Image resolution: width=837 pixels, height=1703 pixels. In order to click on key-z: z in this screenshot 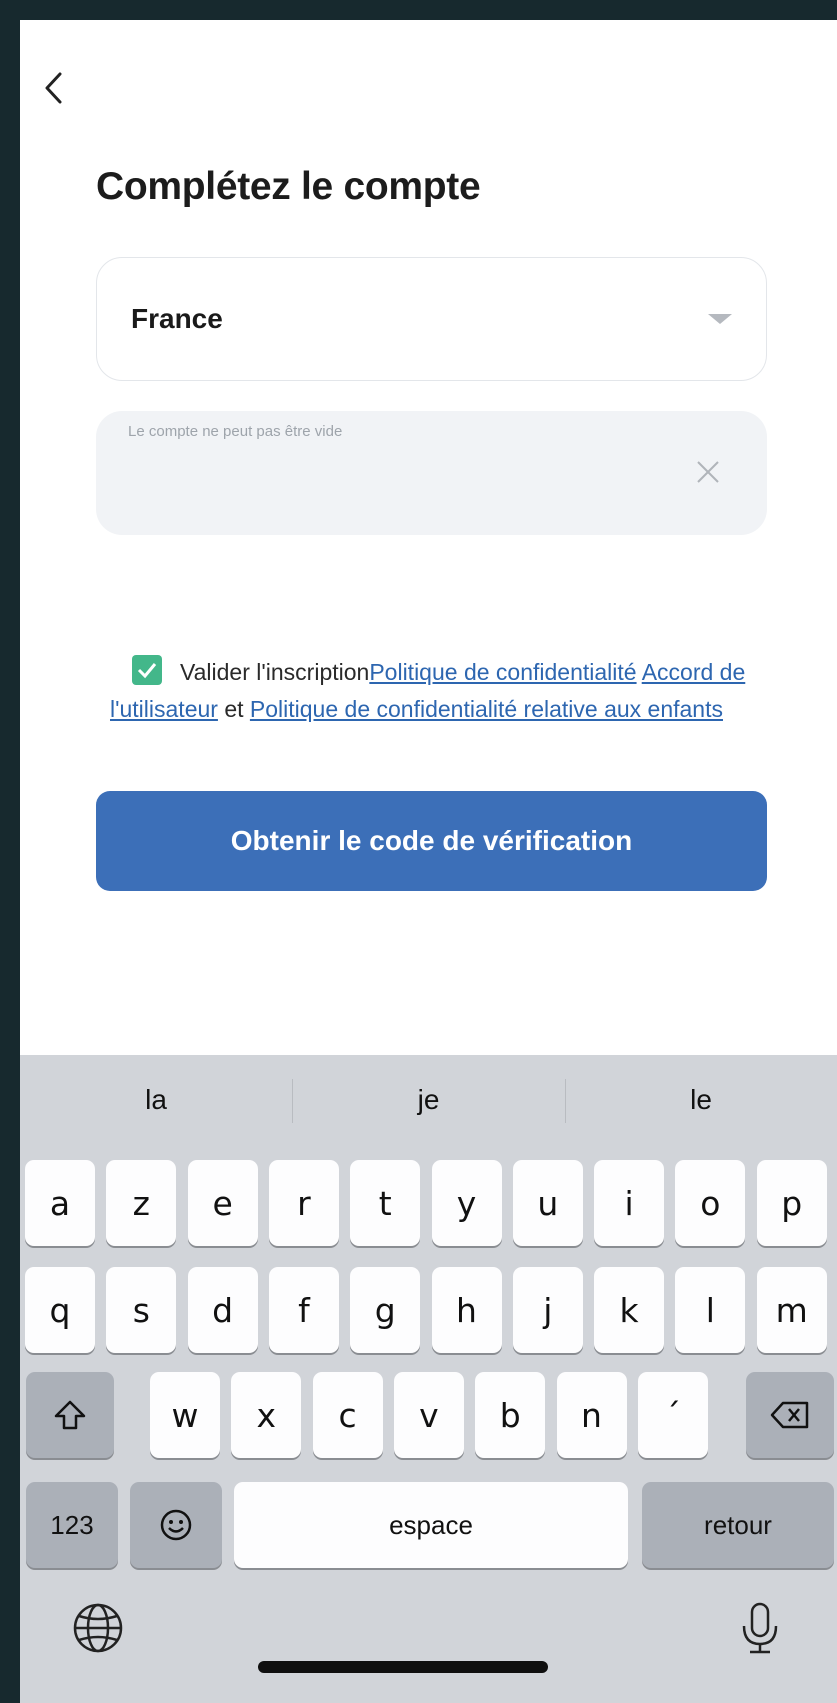, I will do `click(141, 1203)`.